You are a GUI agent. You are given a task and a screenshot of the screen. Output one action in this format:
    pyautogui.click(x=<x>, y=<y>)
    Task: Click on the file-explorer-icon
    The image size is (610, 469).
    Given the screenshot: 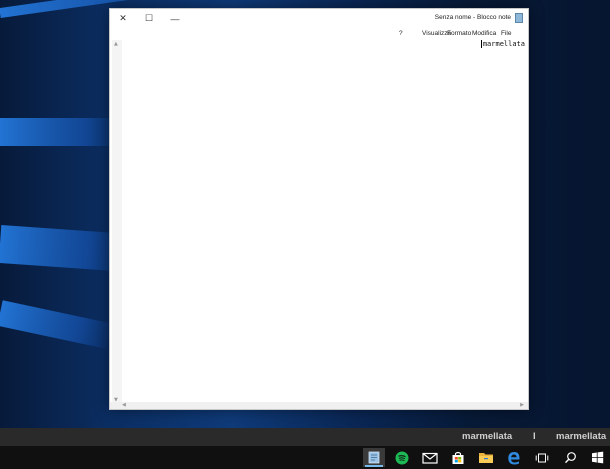 What is the action you would take?
    pyautogui.click(x=486, y=458)
    